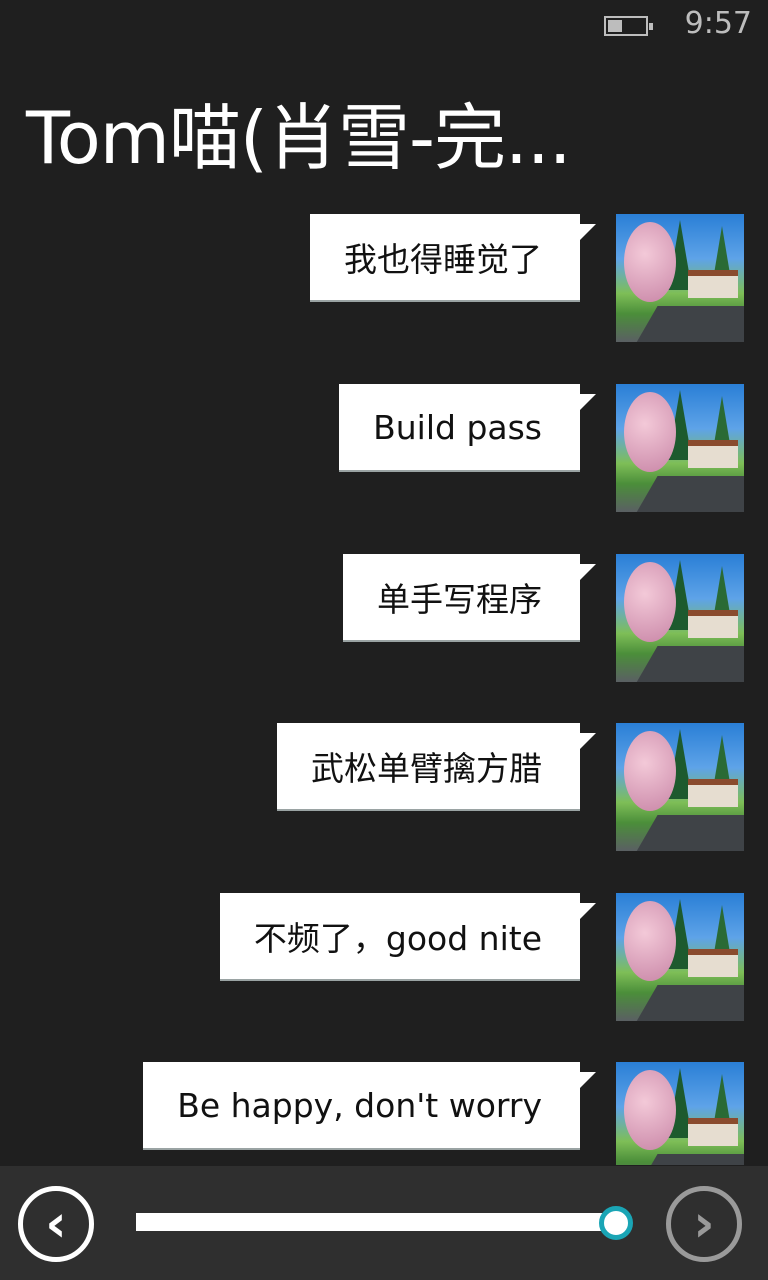  I want to click on playback-bar: ‹ ›, so click(384, 1223).